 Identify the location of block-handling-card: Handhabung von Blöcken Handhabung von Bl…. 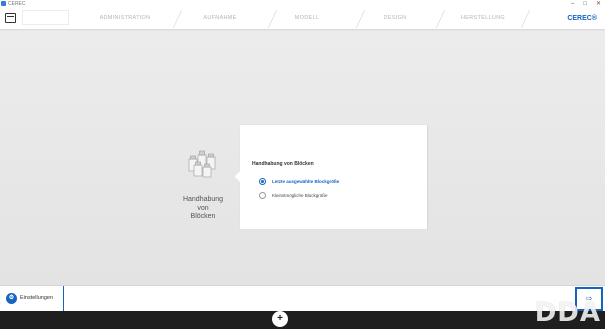
(298, 177).